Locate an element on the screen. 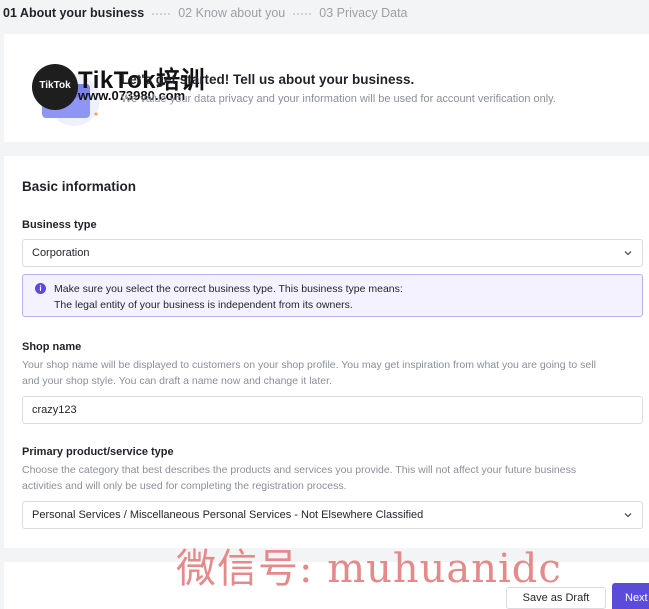  shop-name-value: crazy123 is located at coordinates (54, 410).